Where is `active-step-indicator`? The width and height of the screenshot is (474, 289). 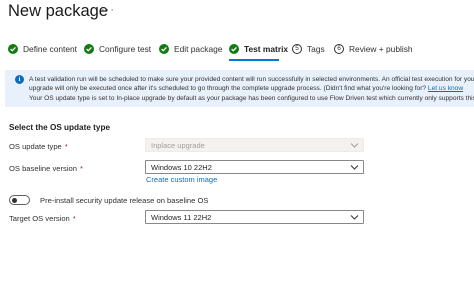 active-step-indicator is located at coordinates (254, 60).